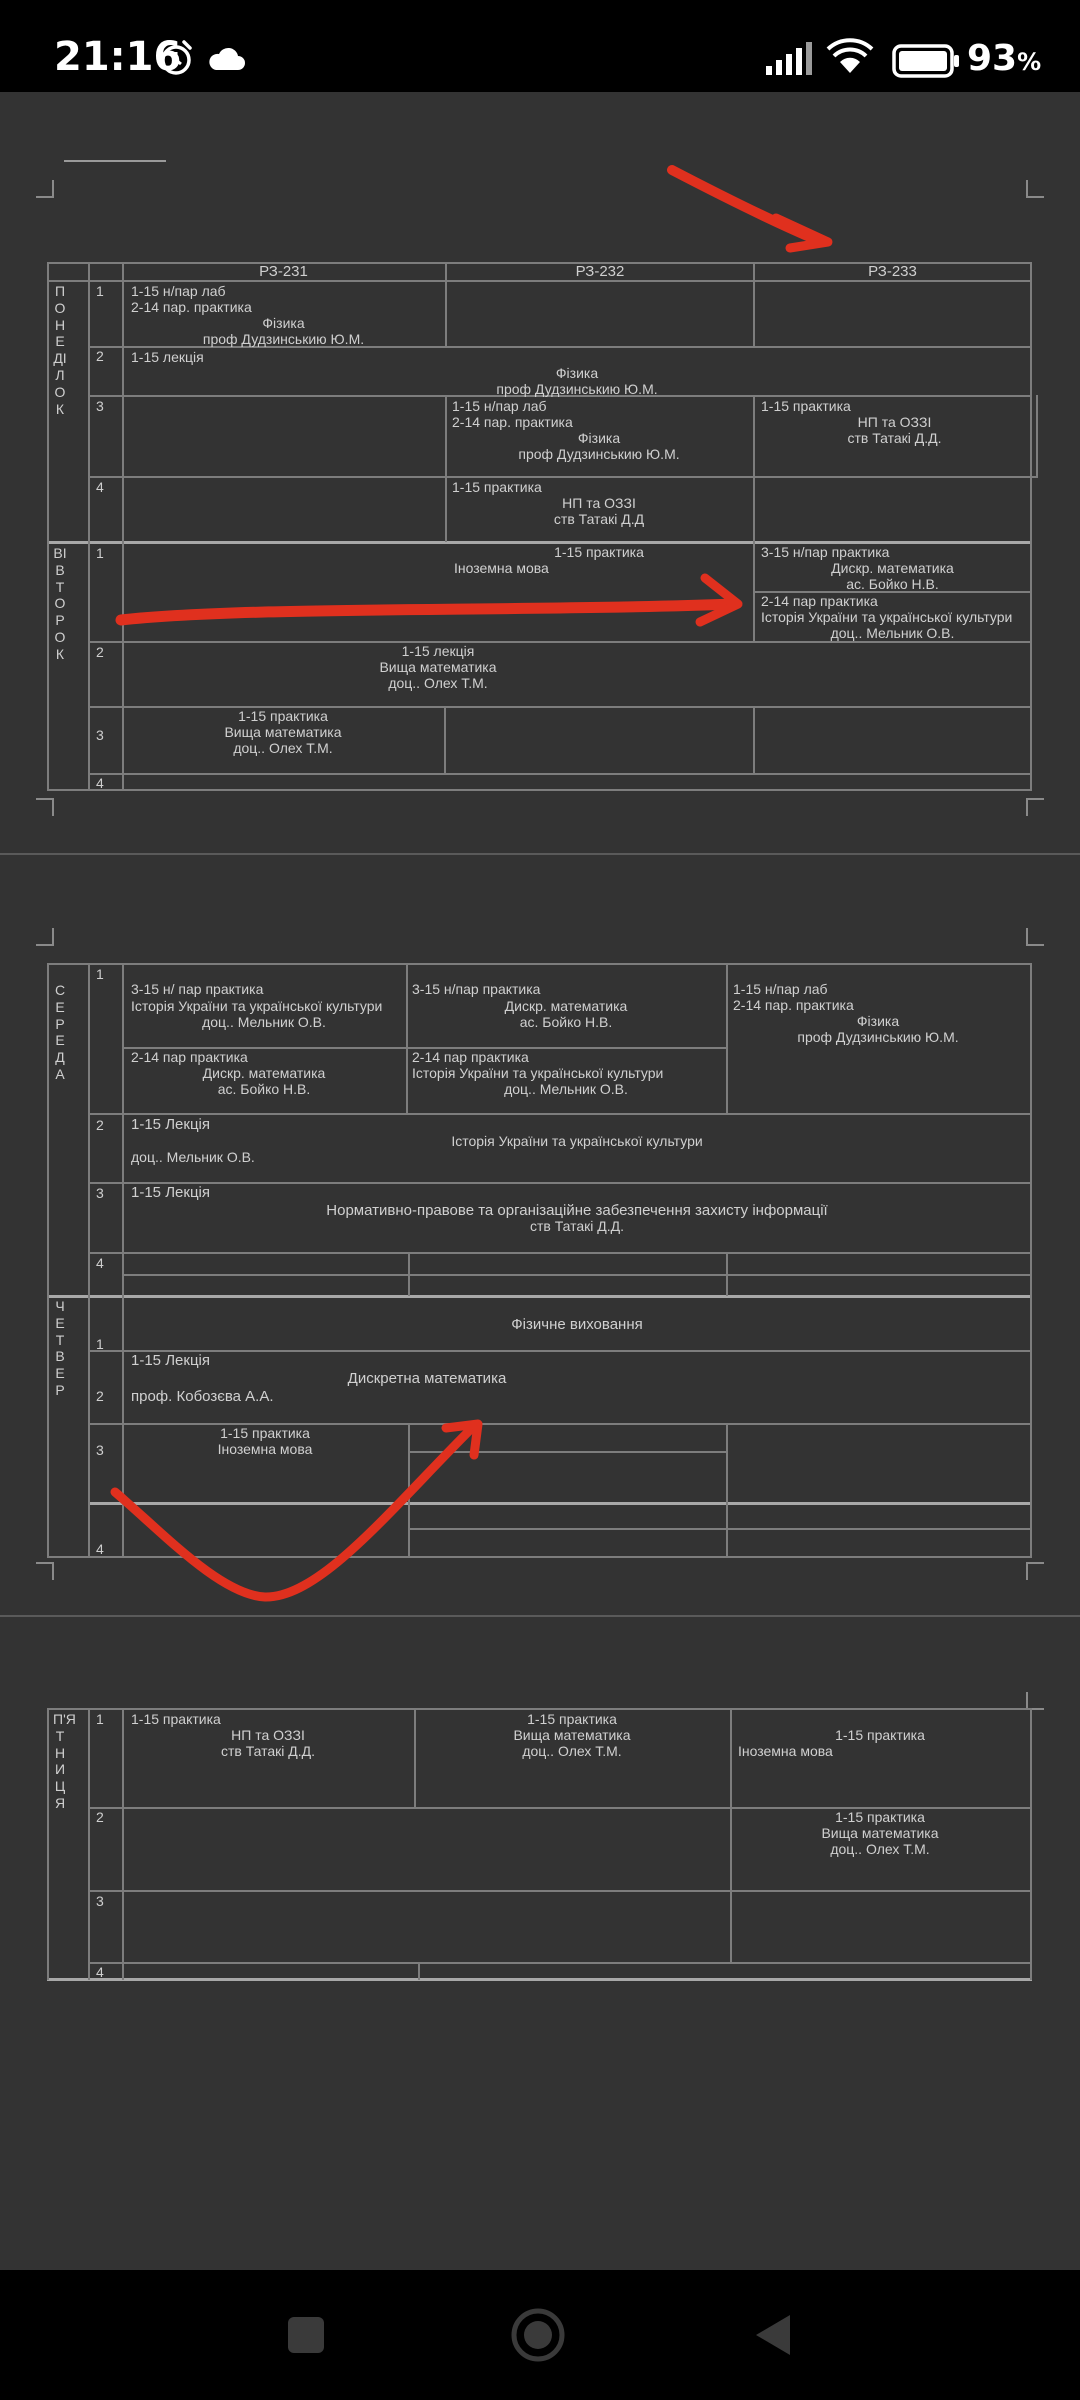  Describe the element at coordinates (202, 1396) in the screenshot. I see `cell-text: проф. Кобозєва А.А.` at that location.